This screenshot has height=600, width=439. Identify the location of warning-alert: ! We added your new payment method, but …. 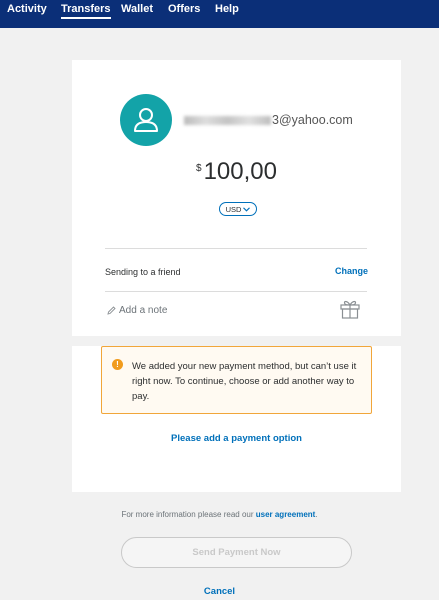
(236, 380).